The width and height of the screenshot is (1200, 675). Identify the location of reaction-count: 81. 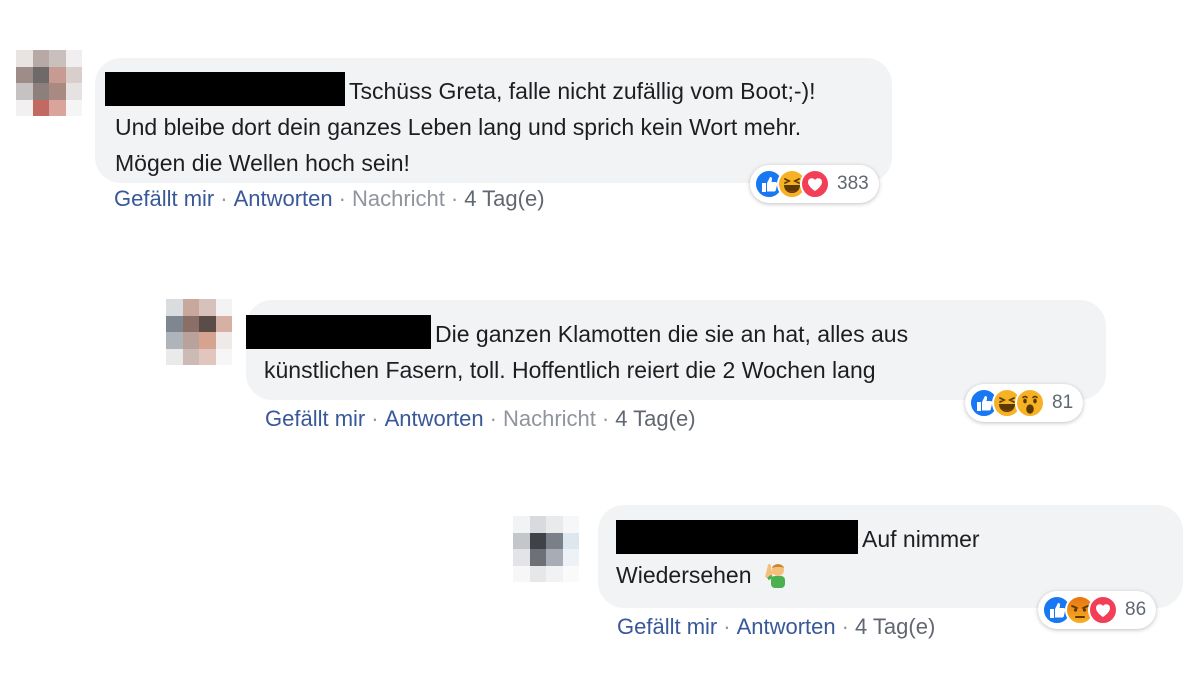
(1063, 402).